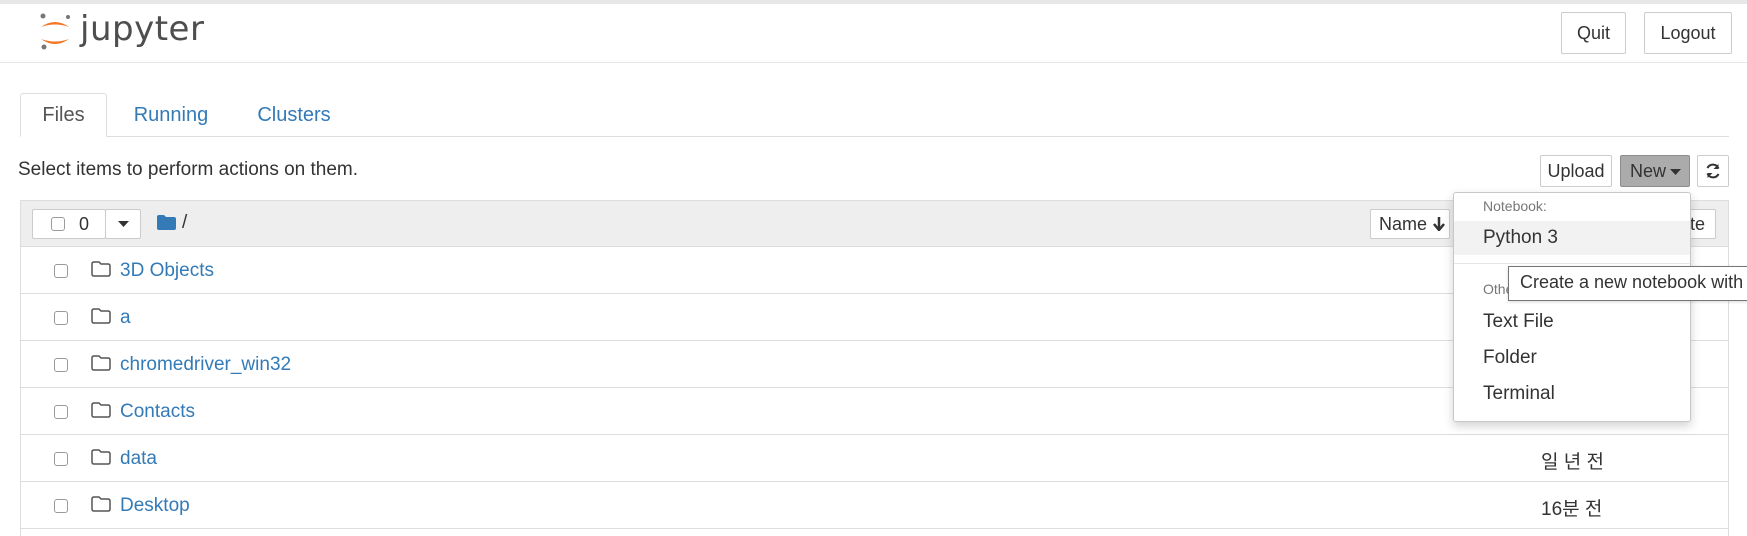  I want to click on file-name-link: a, so click(125, 318).